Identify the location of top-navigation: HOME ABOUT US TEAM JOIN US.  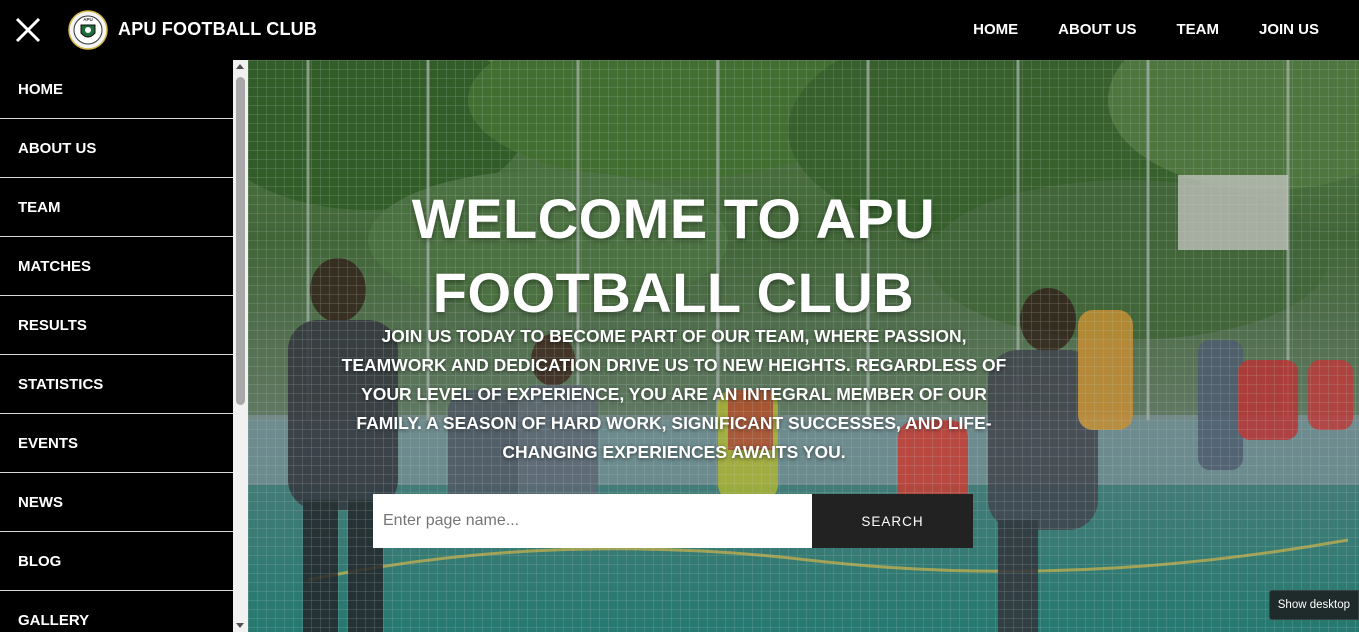
(1146, 29).